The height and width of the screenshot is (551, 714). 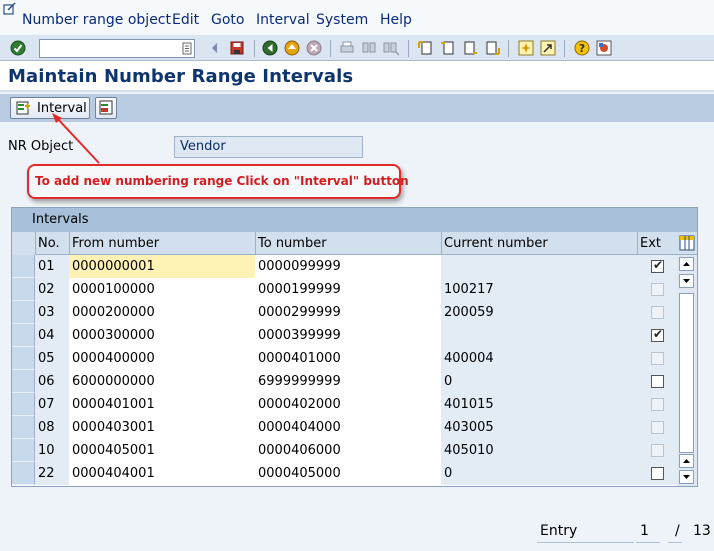 What do you see at coordinates (162, 404) in the screenshot?
I see `cell-from-number-input: 0000401001` at bounding box center [162, 404].